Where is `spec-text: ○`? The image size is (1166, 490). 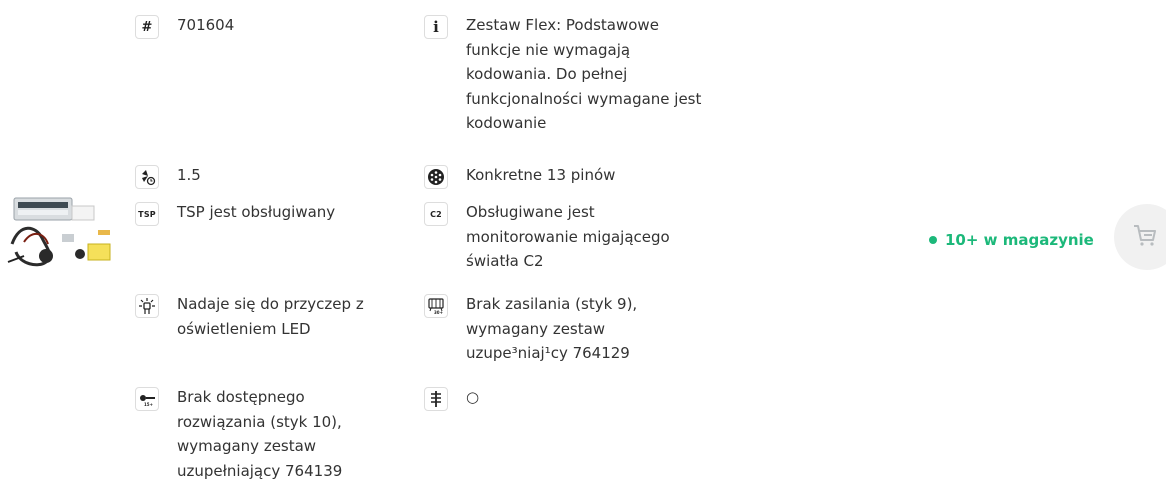 spec-text: ○ is located at coordinates (473, 397).